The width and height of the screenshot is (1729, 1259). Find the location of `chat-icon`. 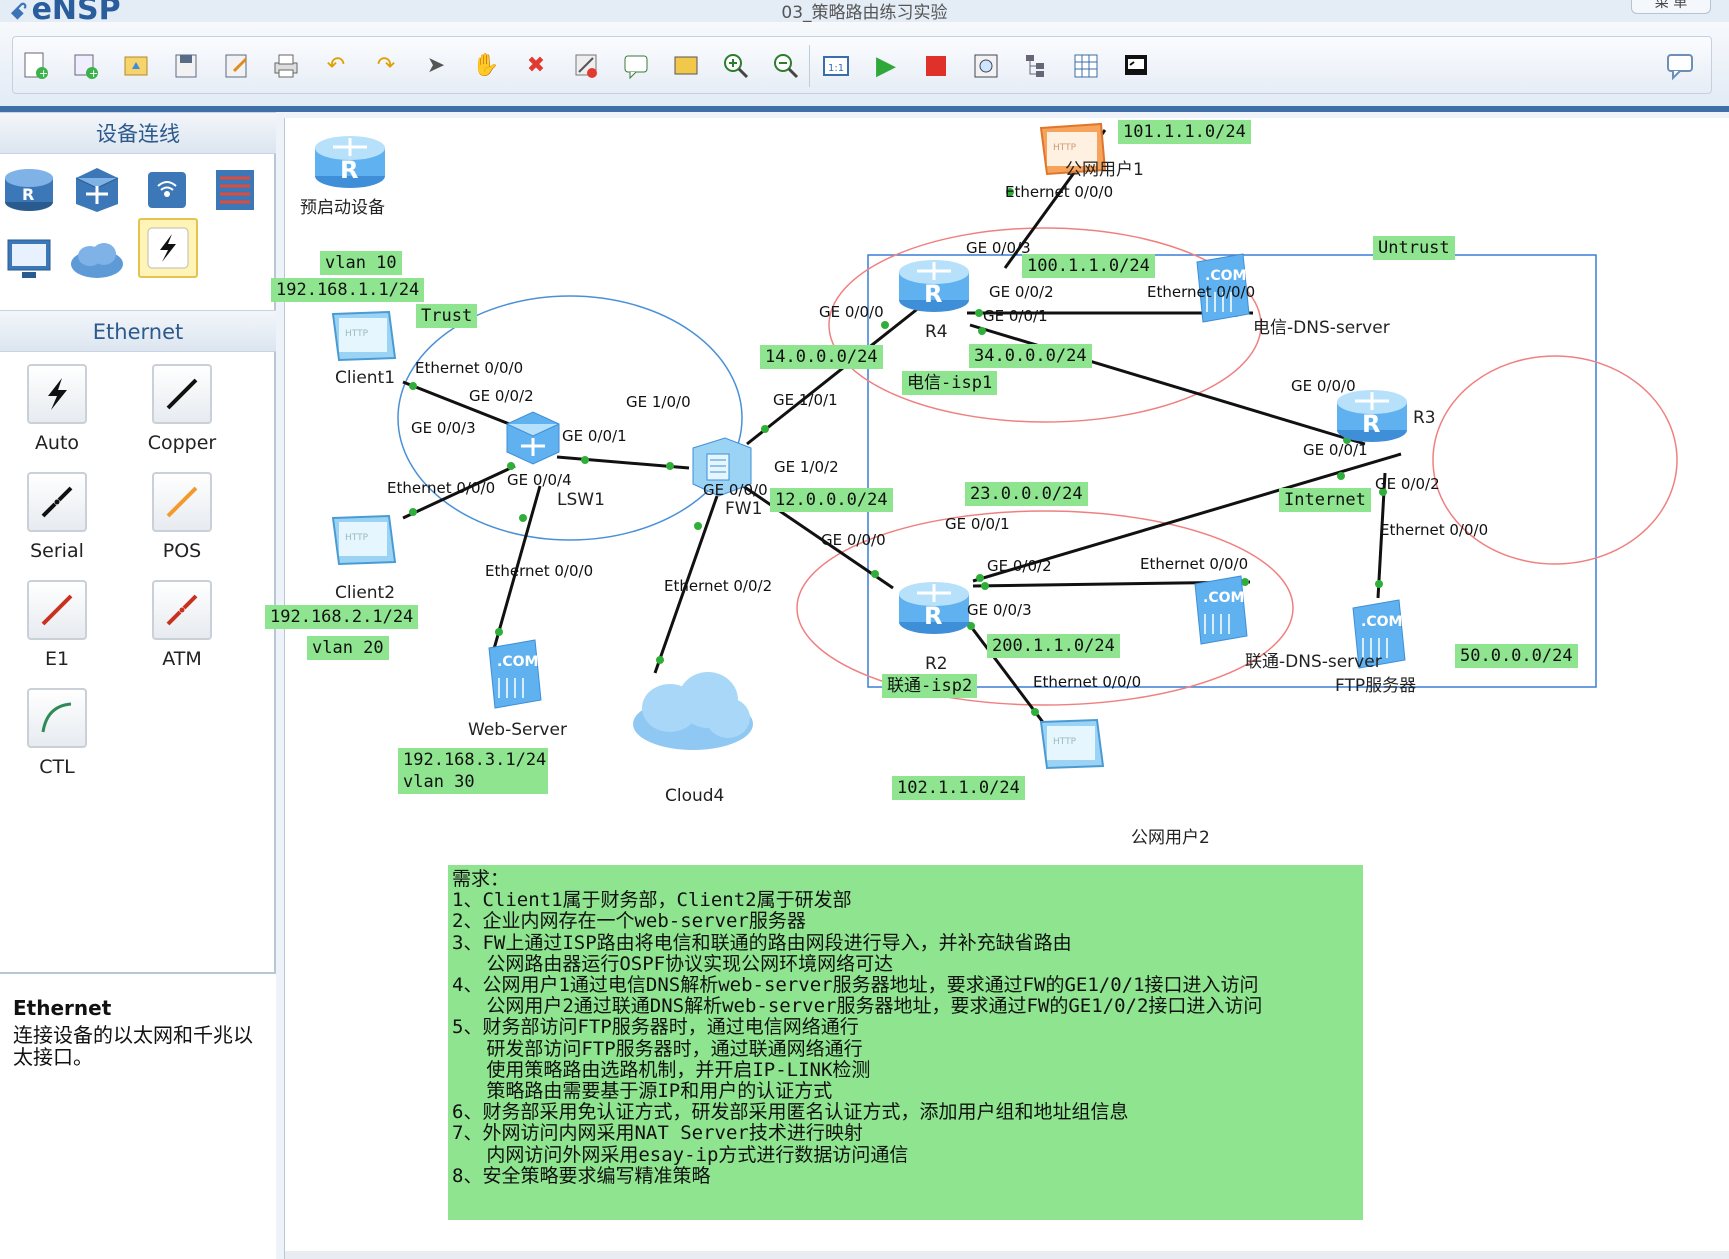

chat-icon is located at coordinates (1680, 66).